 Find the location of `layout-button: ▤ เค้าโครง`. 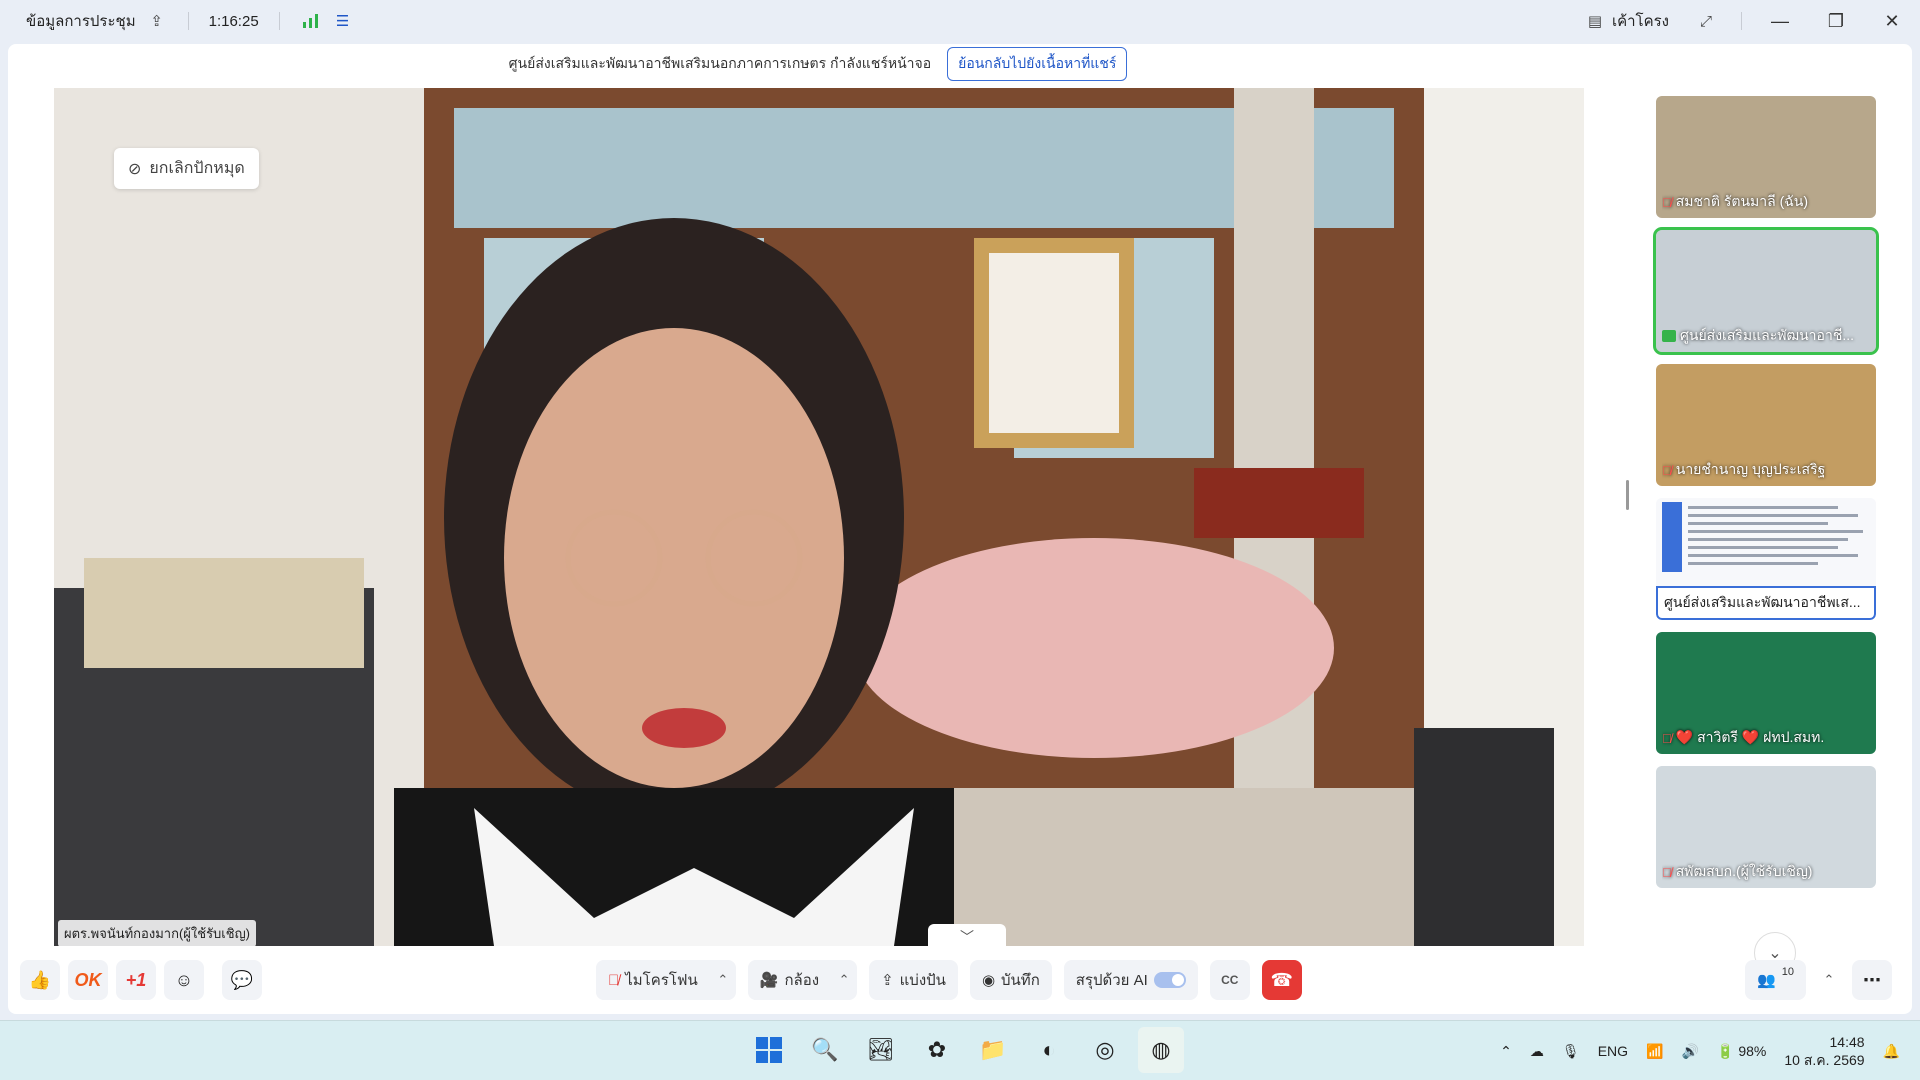

layout-button: ▤ เค้าโครง is located at coordinates (1626, 21).